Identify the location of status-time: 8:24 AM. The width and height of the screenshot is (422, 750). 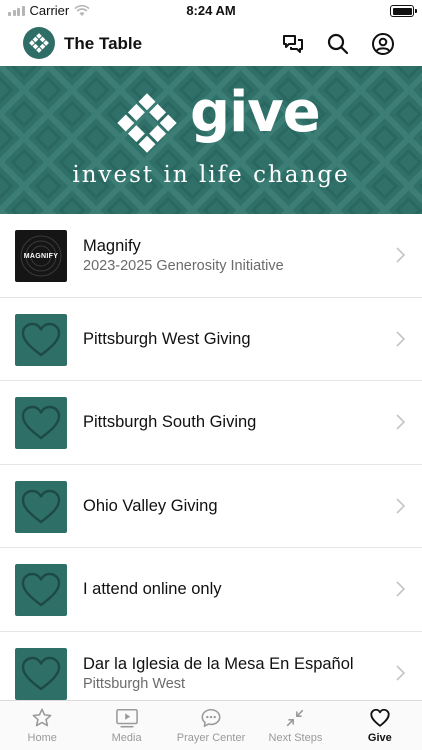
(211, 10).